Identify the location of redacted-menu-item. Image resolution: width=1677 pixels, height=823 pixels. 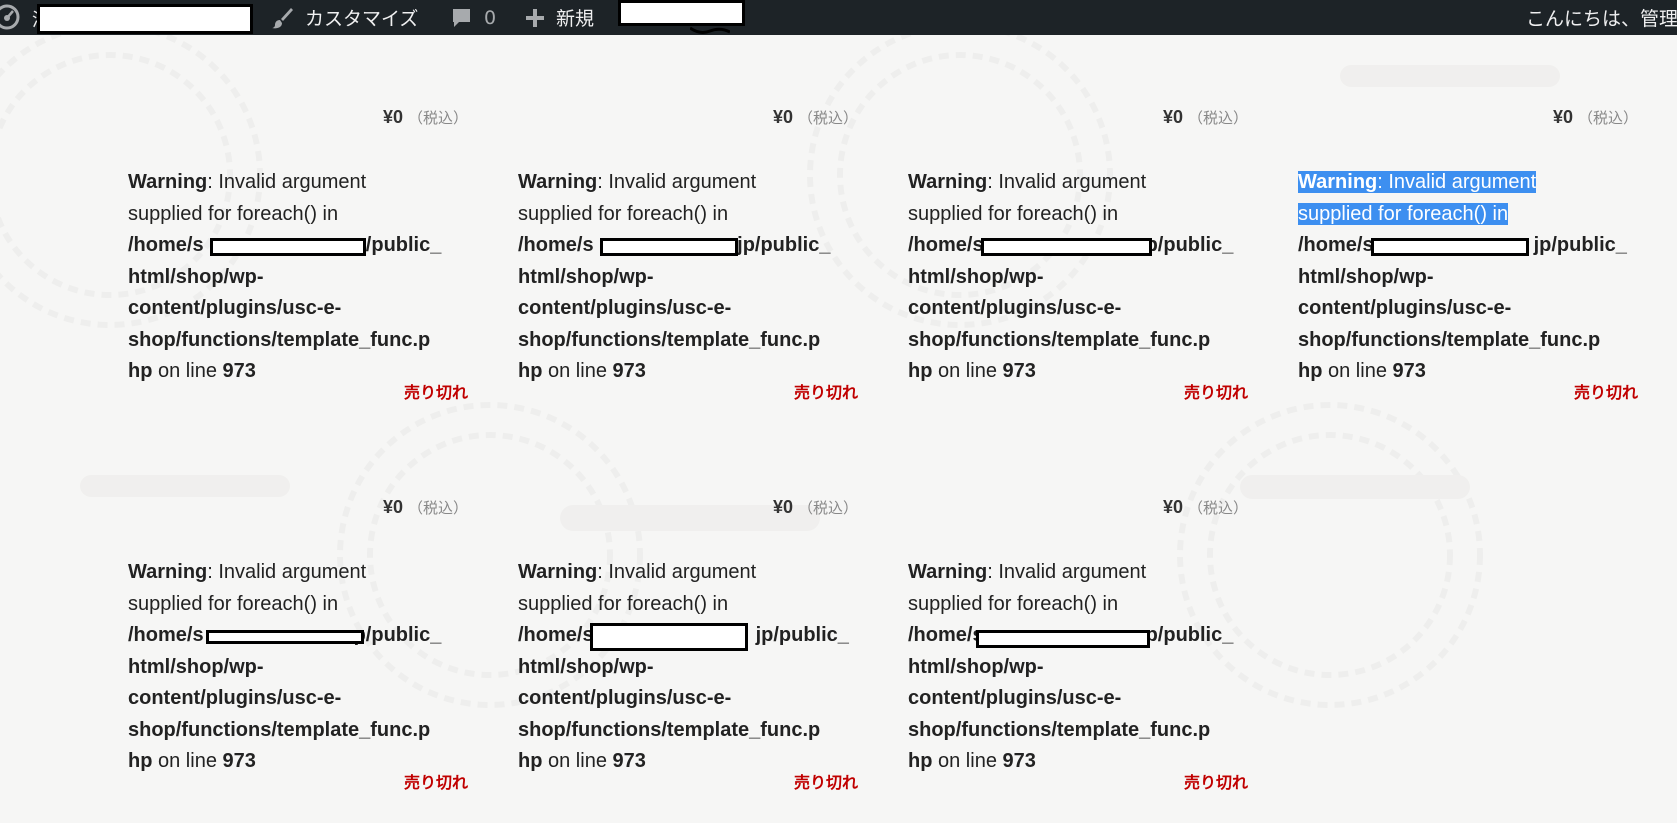
(681, 13).